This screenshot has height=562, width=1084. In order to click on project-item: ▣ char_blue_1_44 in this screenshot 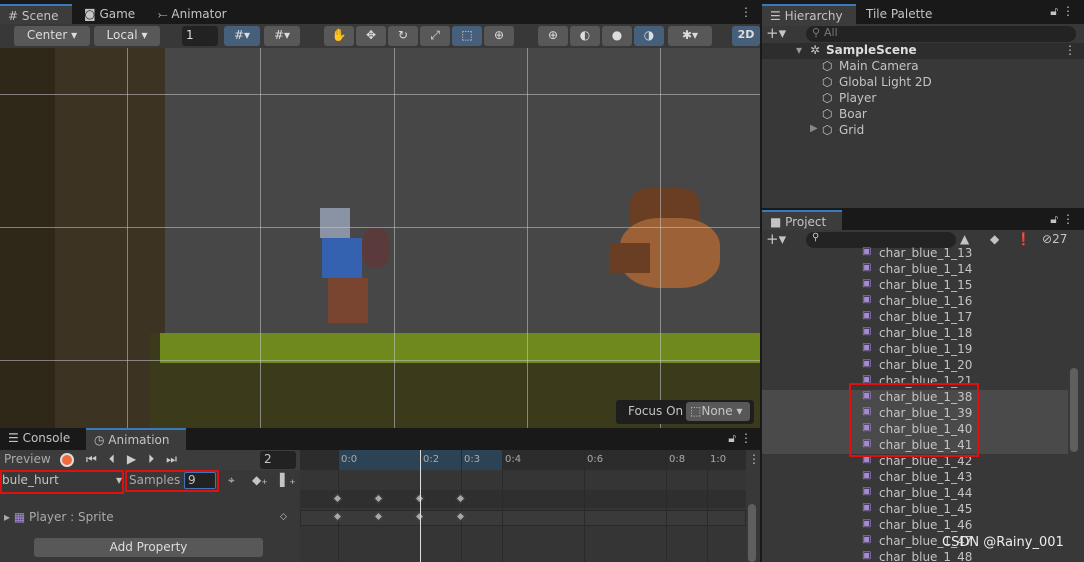, I will do `click(915, 494)`.